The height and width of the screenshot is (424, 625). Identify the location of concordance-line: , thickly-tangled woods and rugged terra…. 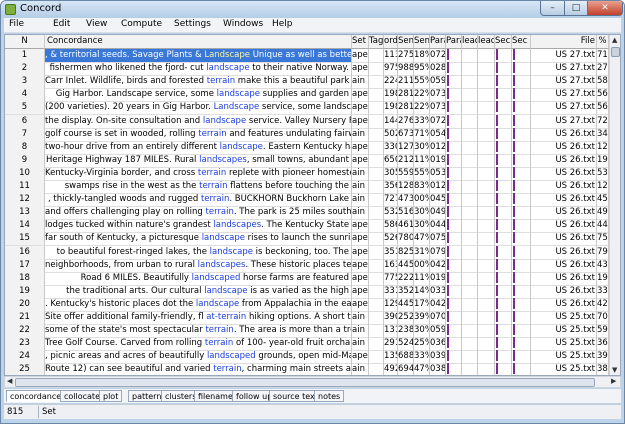
(198, 200).